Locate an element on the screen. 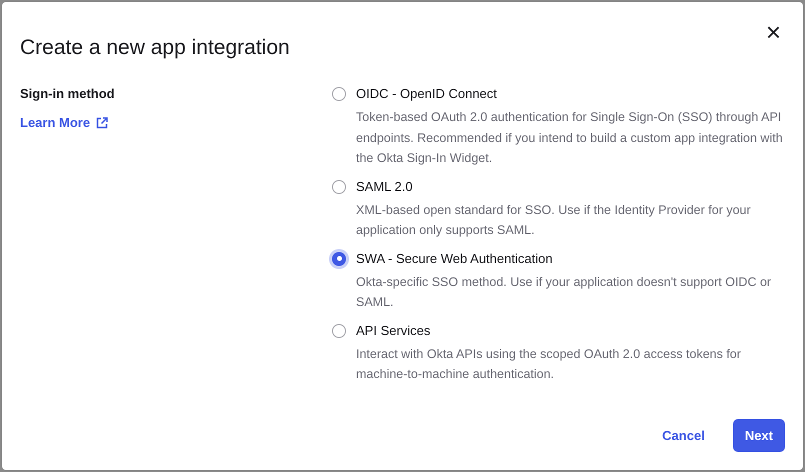  option-description: Okta-specific SSO method. Use if your application doesn't support OIDC or SAML. is located at coordinates (564, 292).